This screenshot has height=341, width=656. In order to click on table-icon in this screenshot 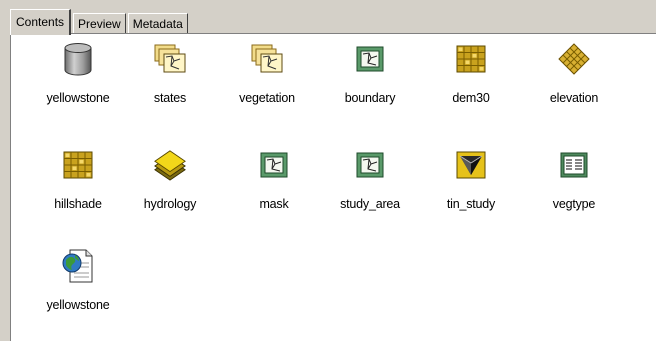, I will do `click(574, 165)`.